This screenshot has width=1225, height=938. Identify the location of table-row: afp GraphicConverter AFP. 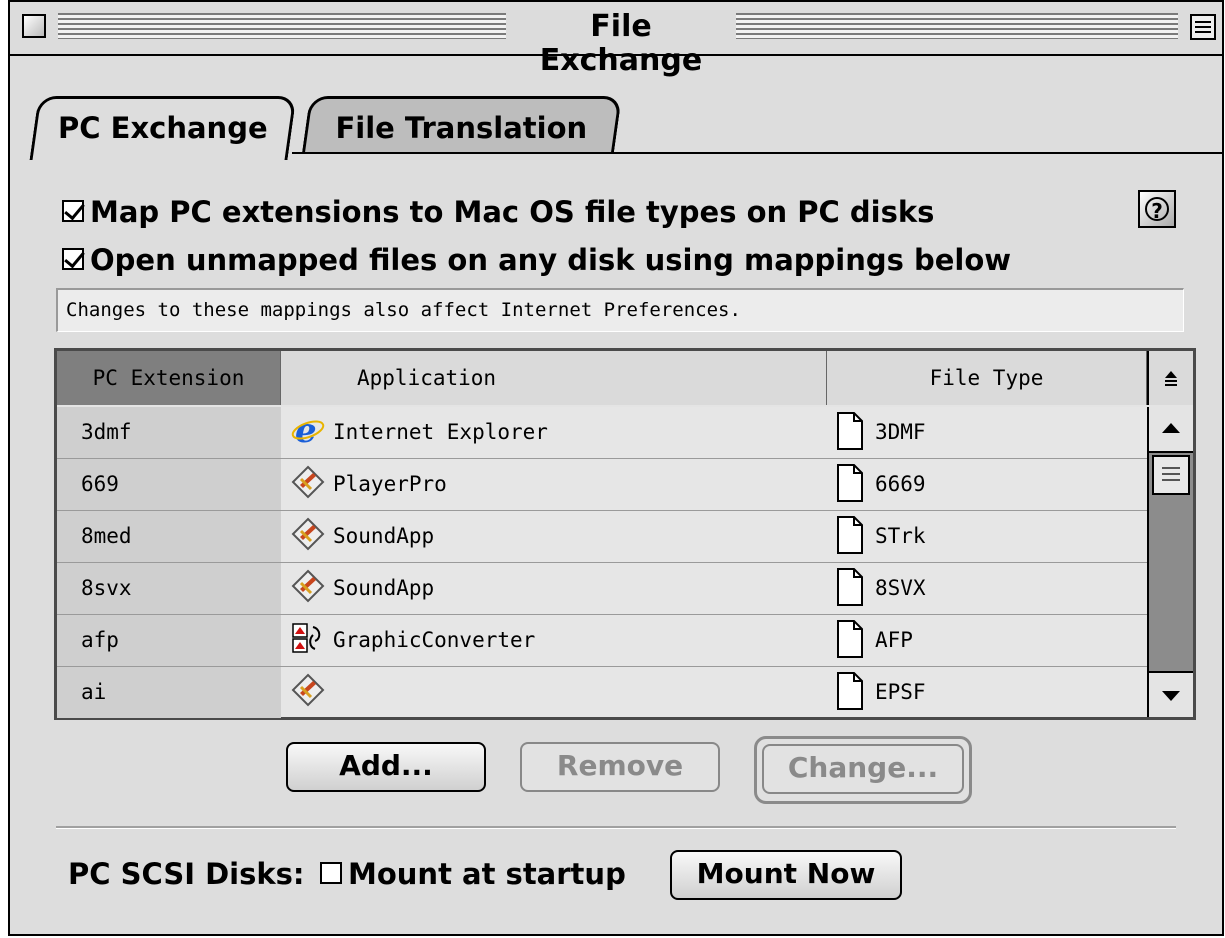
(602, 641).